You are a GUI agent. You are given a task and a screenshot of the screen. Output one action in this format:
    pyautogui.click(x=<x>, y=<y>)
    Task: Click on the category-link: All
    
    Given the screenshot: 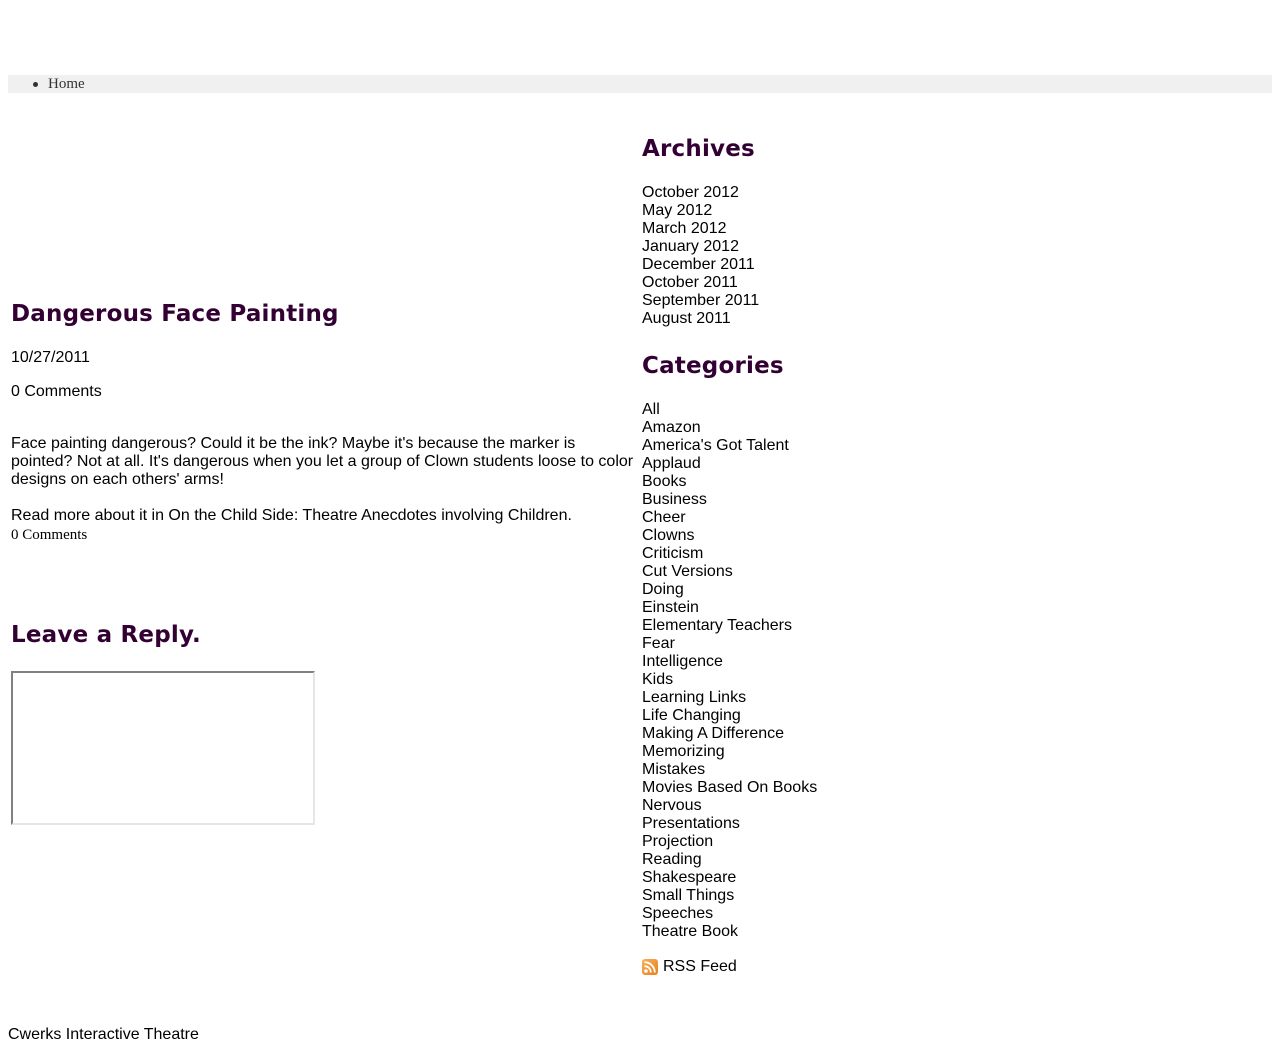 What is the action you would take?
    pyautogui.click(x=729, y=410)
    